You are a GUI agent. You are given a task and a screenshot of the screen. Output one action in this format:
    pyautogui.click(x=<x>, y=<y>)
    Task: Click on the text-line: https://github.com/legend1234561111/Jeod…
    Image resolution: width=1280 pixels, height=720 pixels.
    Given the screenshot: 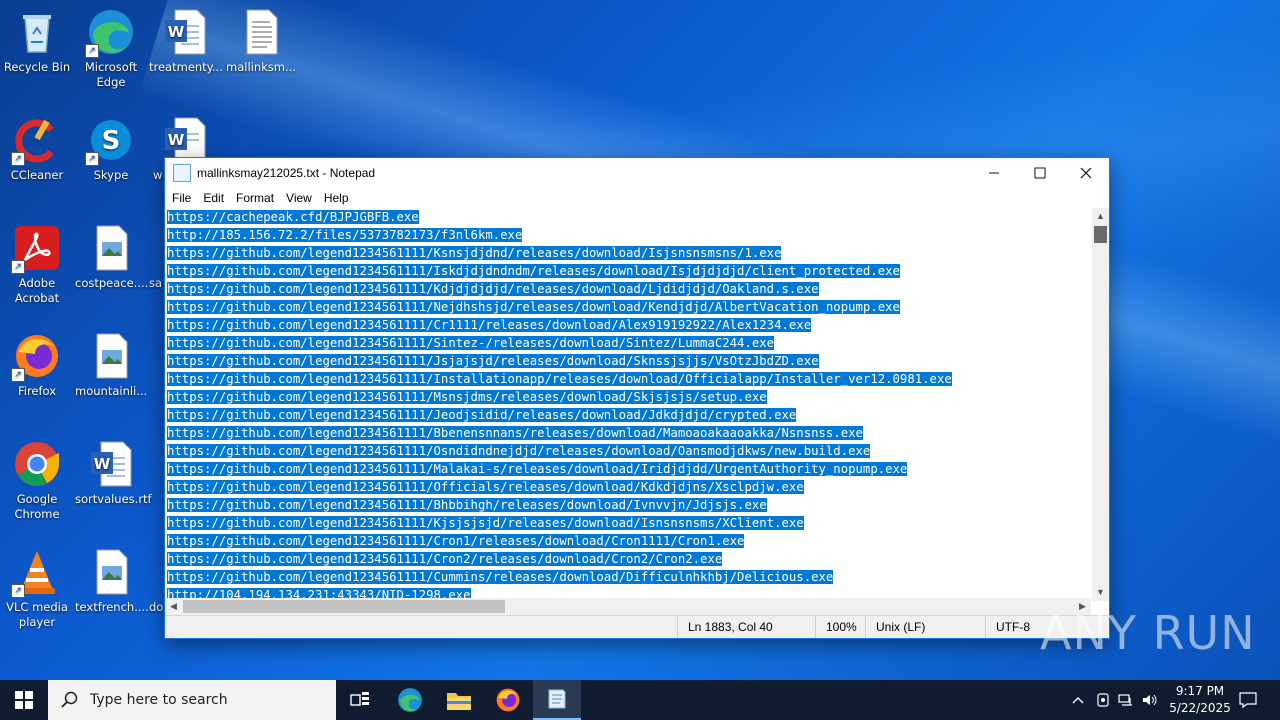 What is the action you would take?
    pyautogui.click(x=482, y=415)
    